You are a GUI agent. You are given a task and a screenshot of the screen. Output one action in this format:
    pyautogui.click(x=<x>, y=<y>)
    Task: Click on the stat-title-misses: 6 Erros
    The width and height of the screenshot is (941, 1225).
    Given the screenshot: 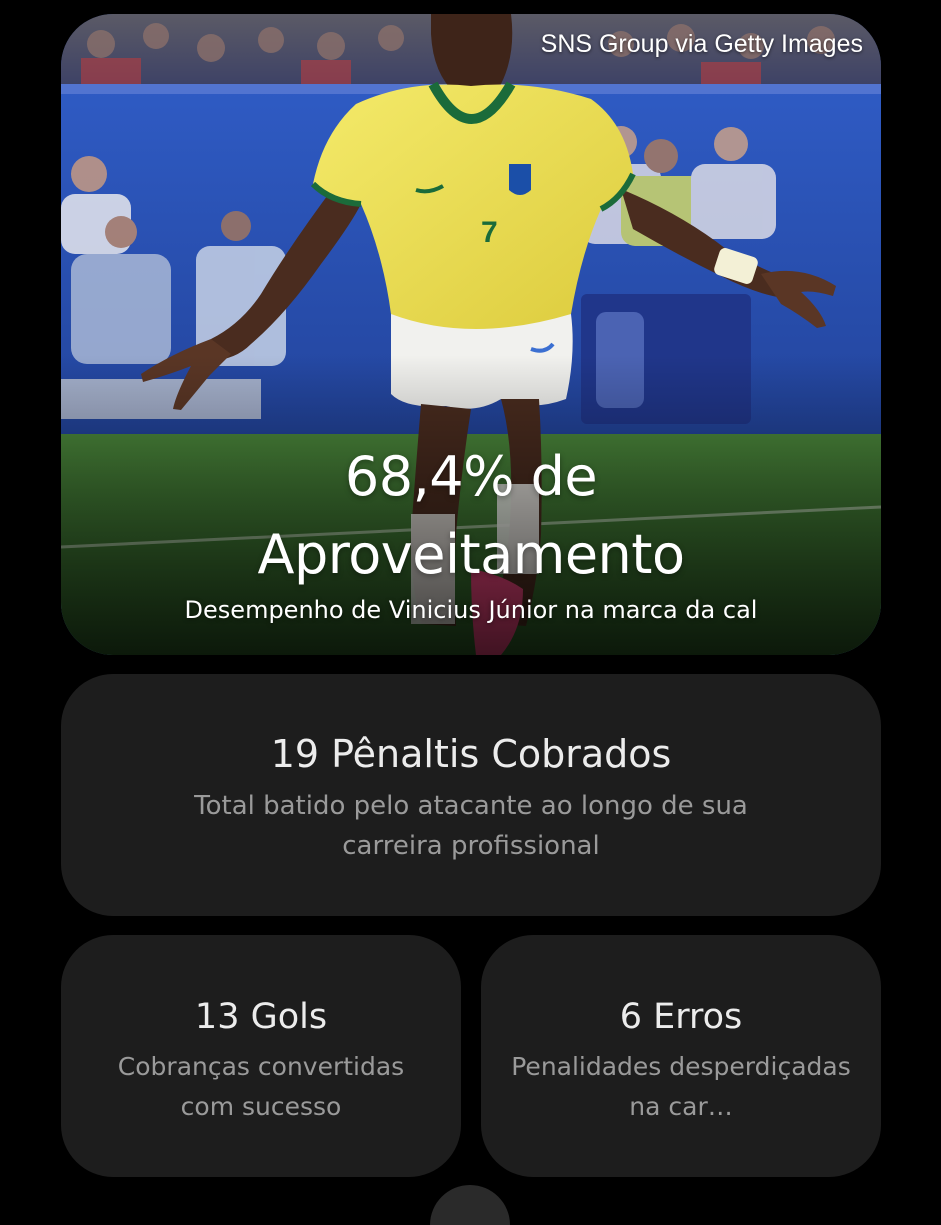 What is the action you would take?
    pyautogui.click(x=681, y=1017)
    